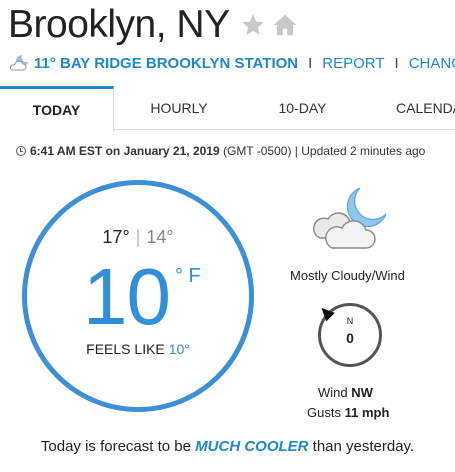 Image resolution: width=455 pixels, height=472 pixels. I want to click on tab-hourly: HOURLY, so click(179, 108).